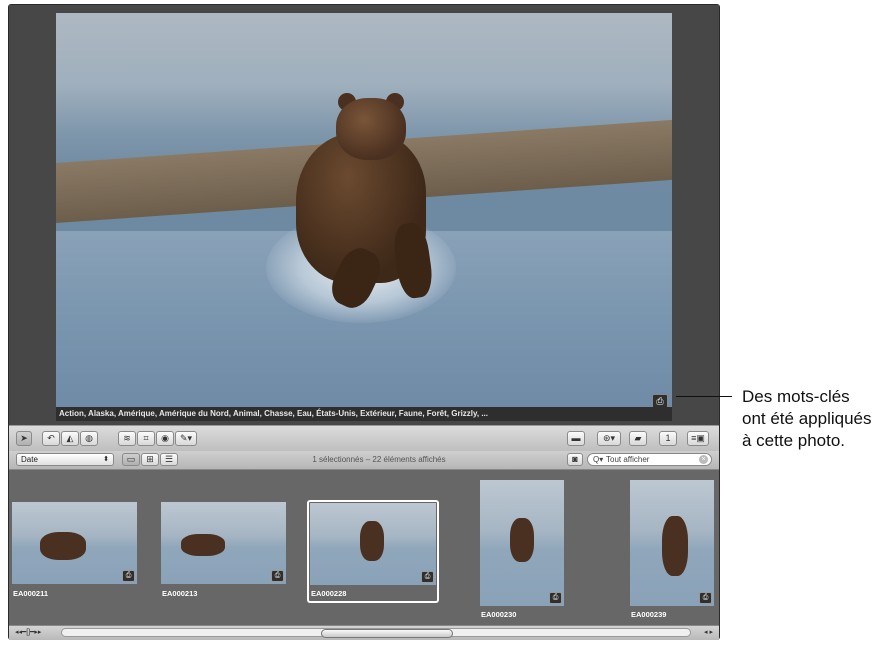  I want to click on scroll-thumb, so click(387, 633).